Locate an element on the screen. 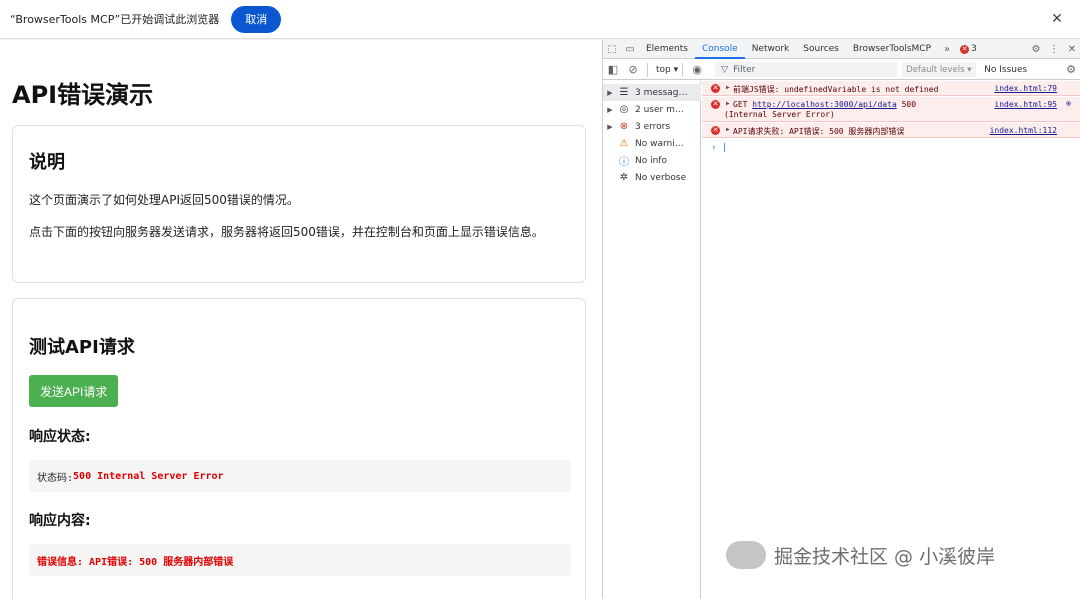  console-settings-icon: ⚙ is located at coordinates (1070, 69).